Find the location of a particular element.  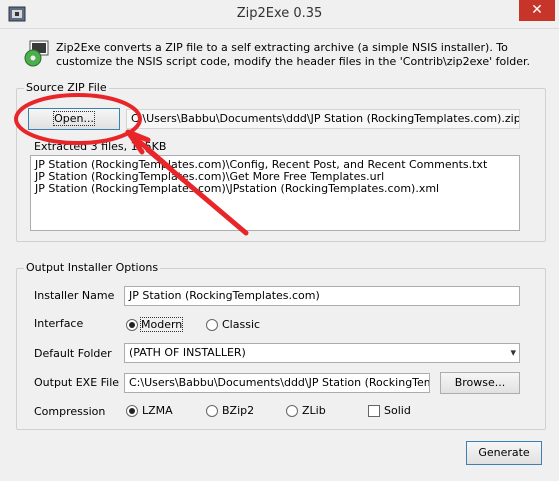

default-folder-select: (PATH OF INSTALLER) ▾ is located at coordinates (322, 353).